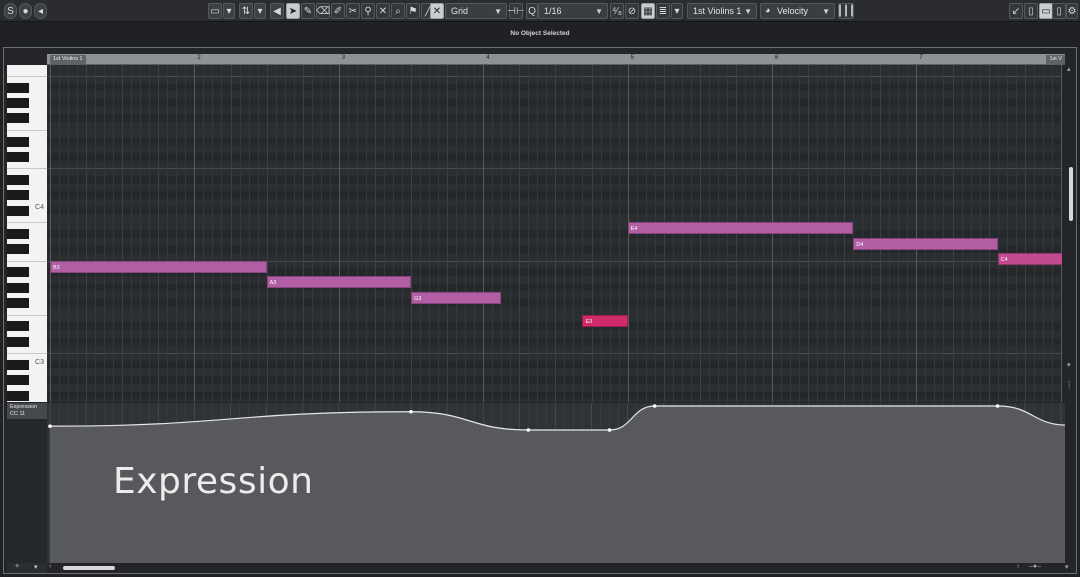 This screenshot has width=1080, height=577. I want to click on record-in-editor-button: ●, so click(25, 11).